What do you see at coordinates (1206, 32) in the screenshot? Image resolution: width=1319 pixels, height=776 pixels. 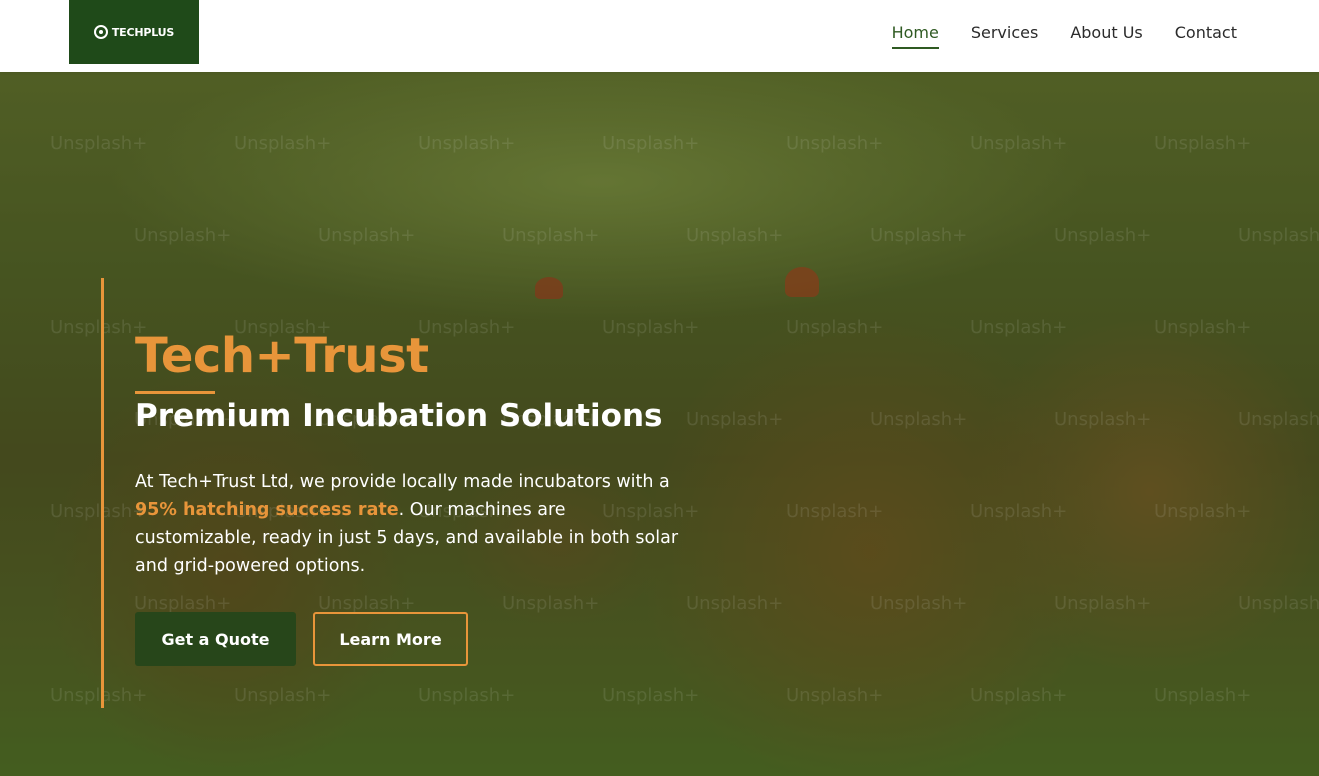 I see `nav-contact: Contact` at bounding box center [1206, 32].